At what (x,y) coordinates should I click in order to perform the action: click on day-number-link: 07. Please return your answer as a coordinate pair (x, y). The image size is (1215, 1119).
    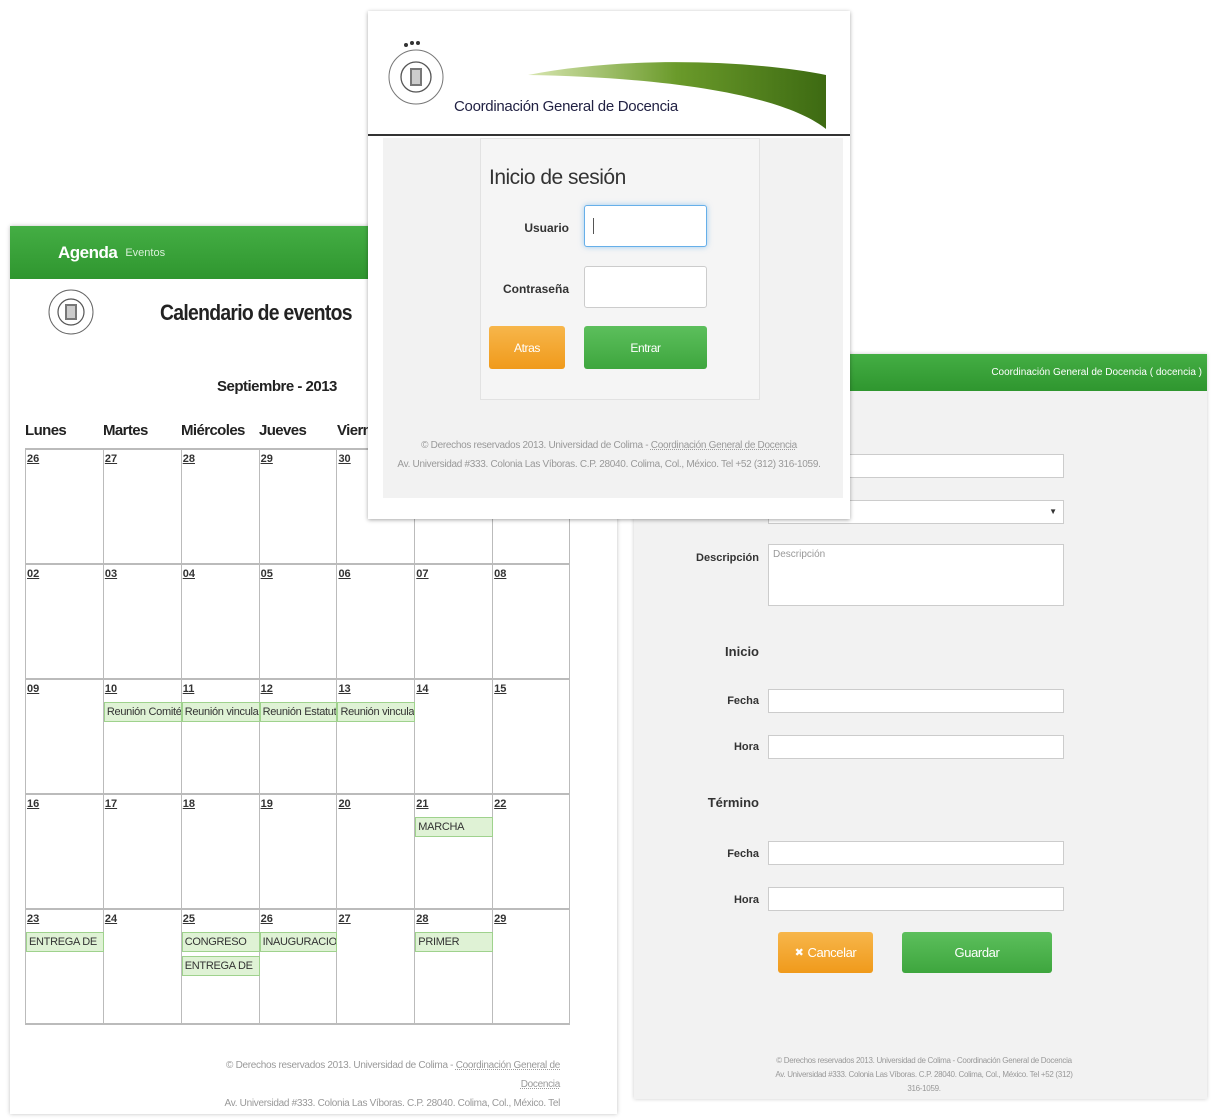
    Looking at the image, I should click on (453, 572).